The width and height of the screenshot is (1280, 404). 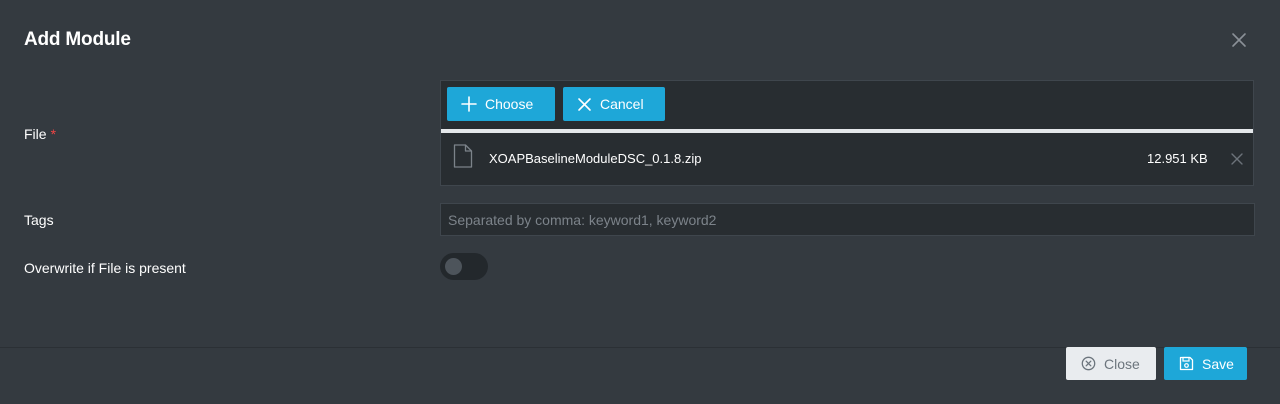 I want to click on file-label-text: File, so click(x=35, y=134).